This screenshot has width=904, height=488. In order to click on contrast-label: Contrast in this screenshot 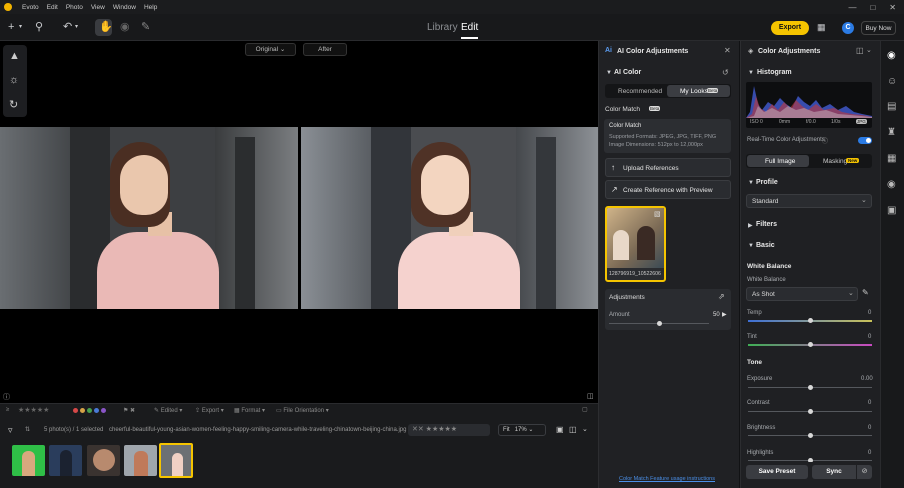, I will do `click(758, 403)`.